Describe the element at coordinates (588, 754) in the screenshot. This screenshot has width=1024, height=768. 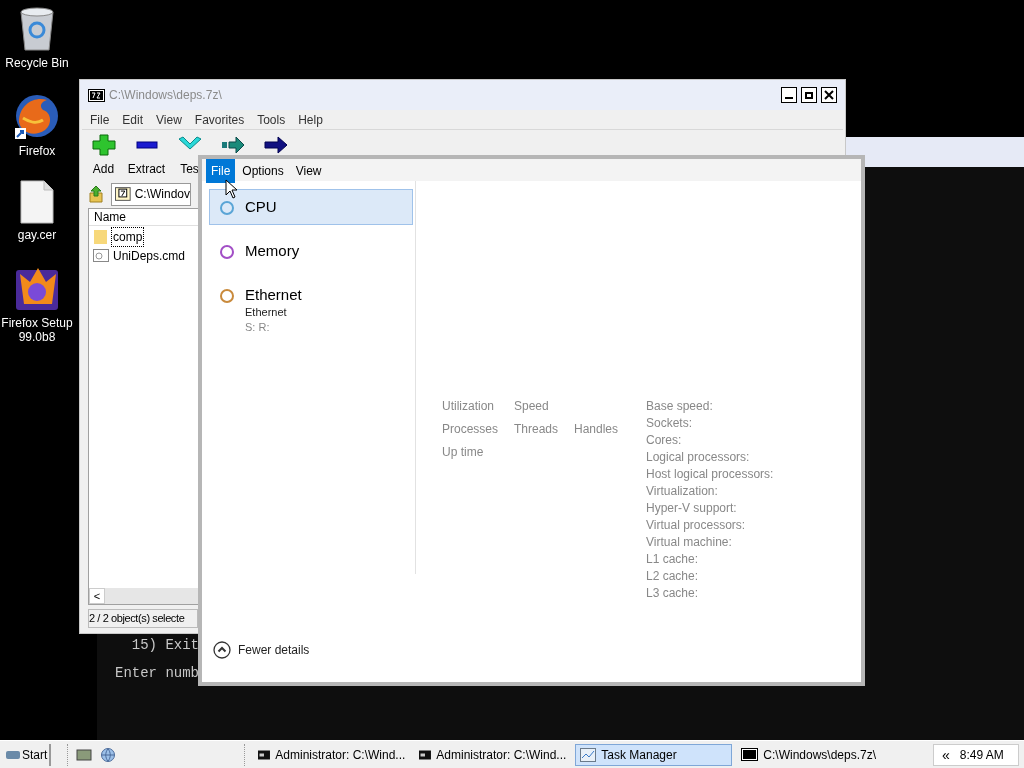
I see `monitor-icon` at that location.